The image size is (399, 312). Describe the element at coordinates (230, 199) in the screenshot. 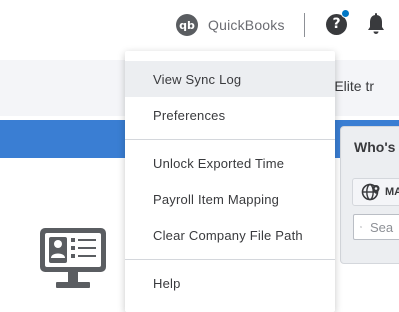

I see `menu-item-payroll-item-mapping: Payroll Item Mapping` at that location.